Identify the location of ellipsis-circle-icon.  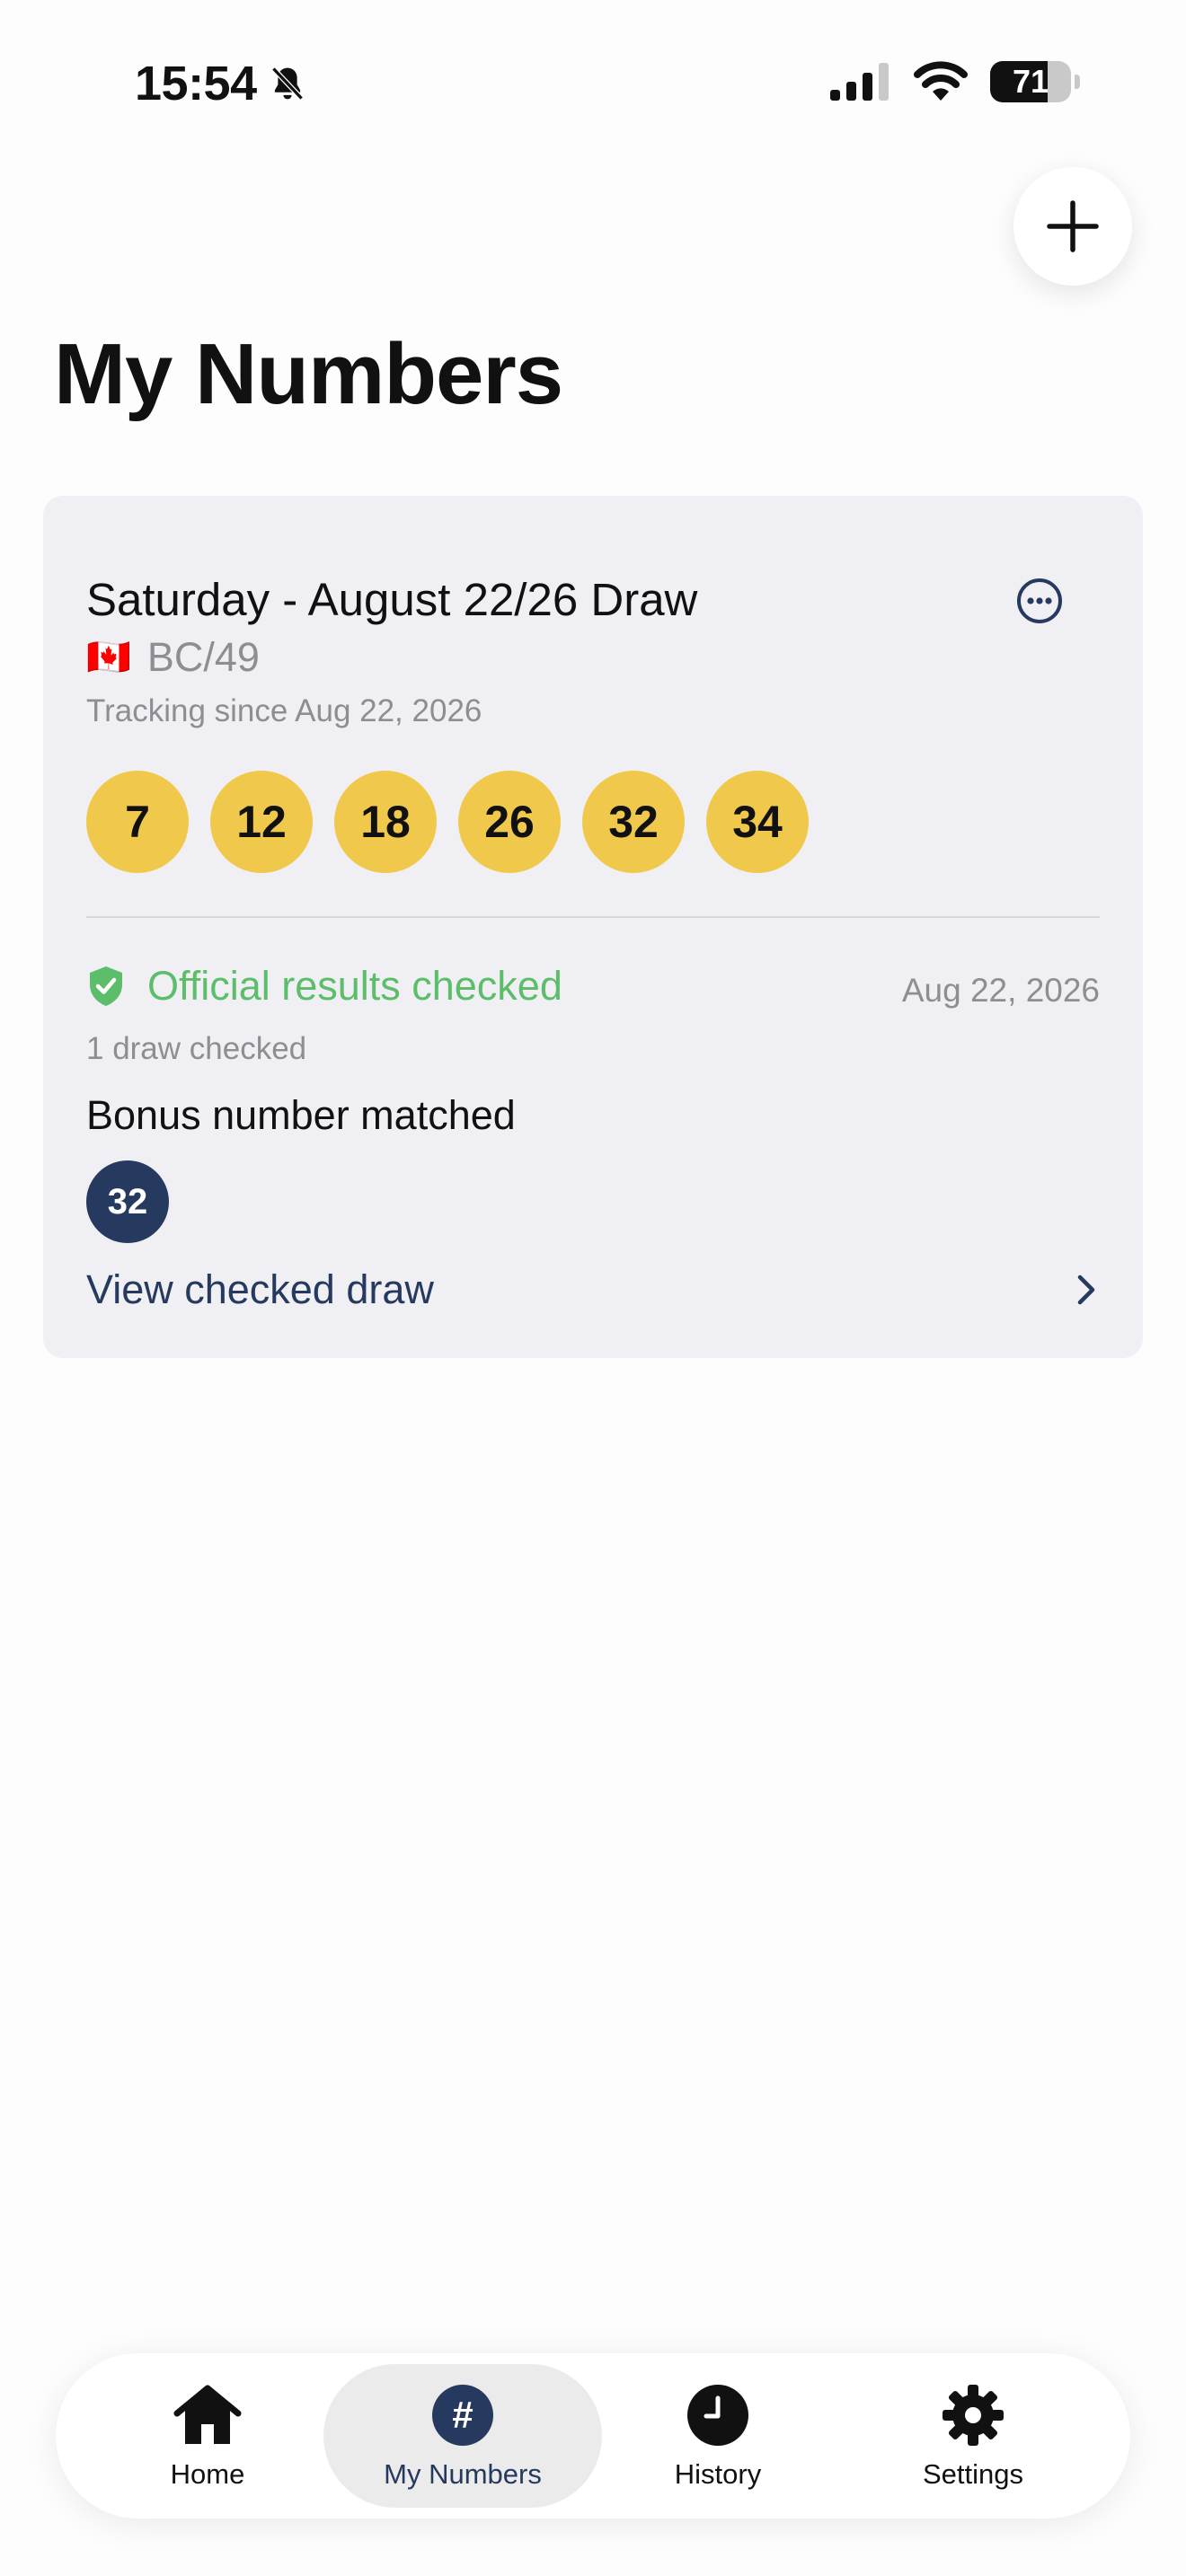
(1039, 600).